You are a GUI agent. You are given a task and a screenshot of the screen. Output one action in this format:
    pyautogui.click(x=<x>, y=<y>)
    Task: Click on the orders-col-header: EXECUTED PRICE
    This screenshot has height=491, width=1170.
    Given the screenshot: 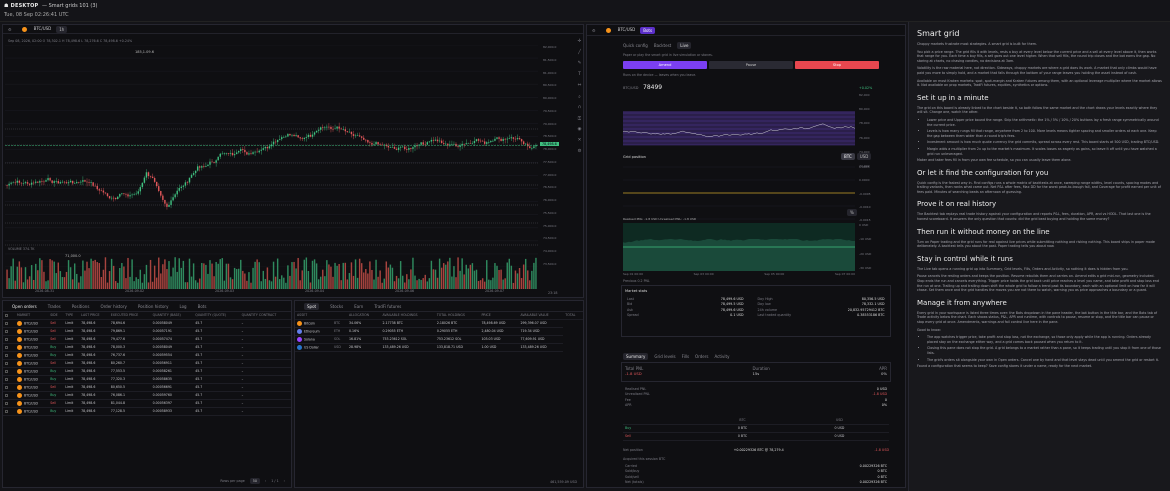 What is the action you would take?
    pyautogui.click(x=129, y=316)
    